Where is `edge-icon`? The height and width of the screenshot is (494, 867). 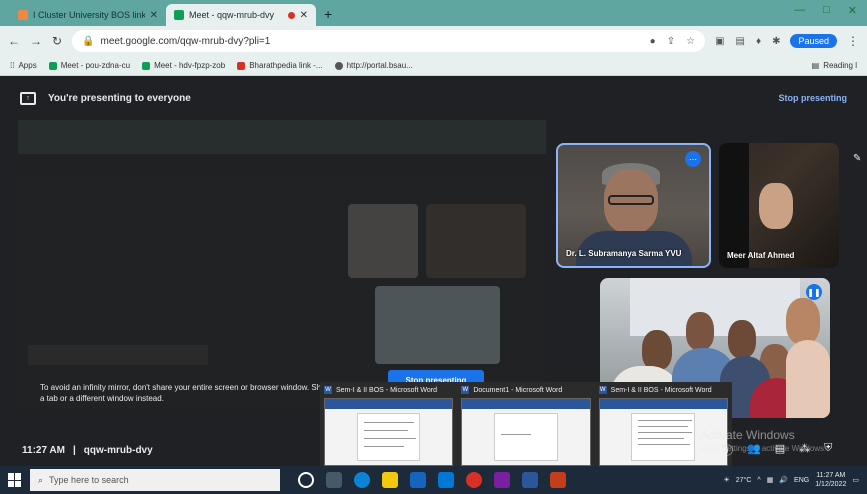 edge-icon is located at coordinates (362, 480).